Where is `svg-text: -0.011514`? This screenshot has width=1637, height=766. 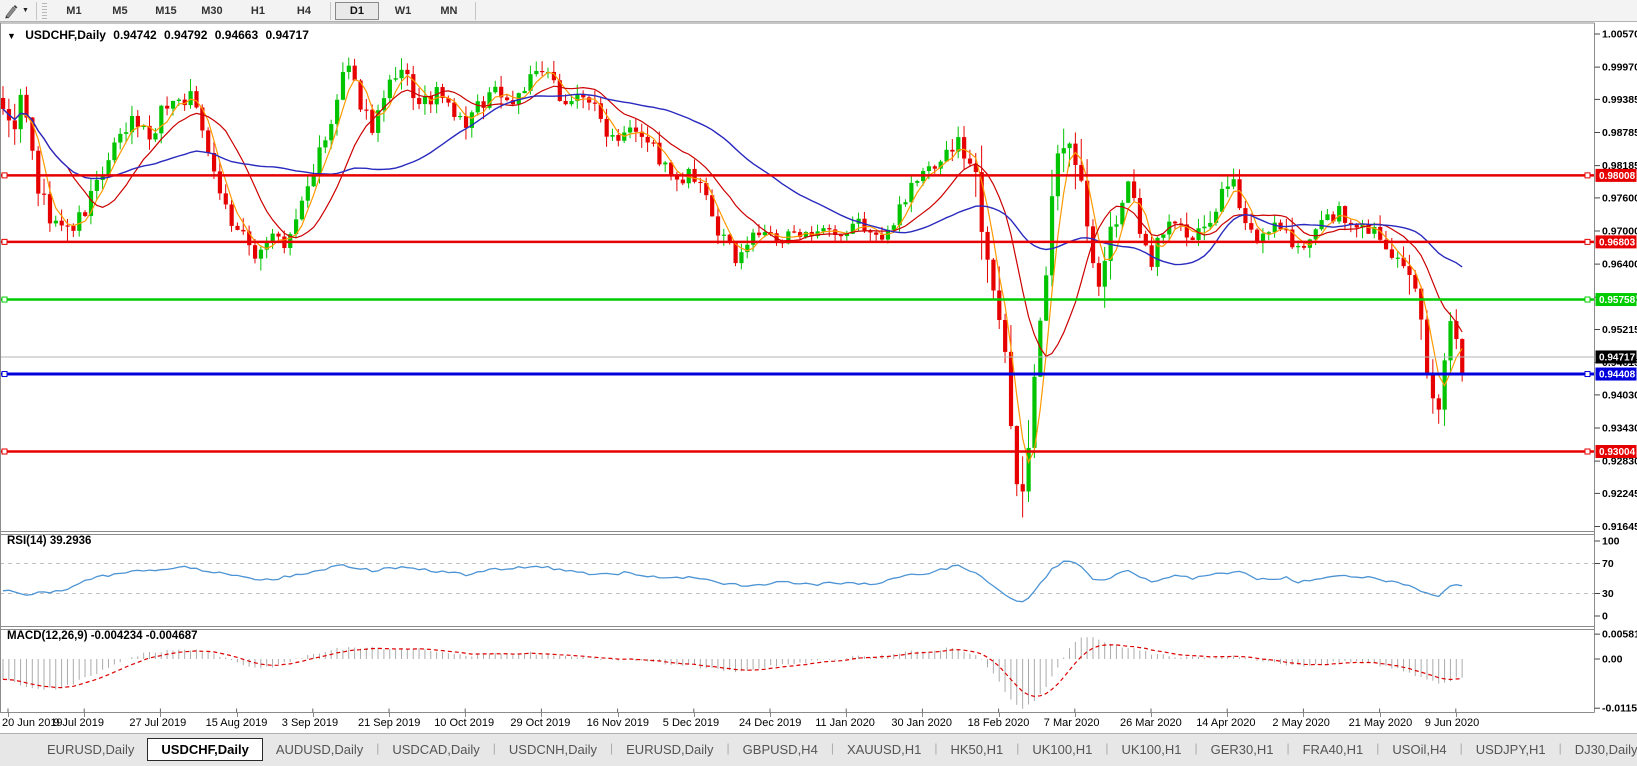 svg-text: -0.011514 is located at coordinates (1619, 708).